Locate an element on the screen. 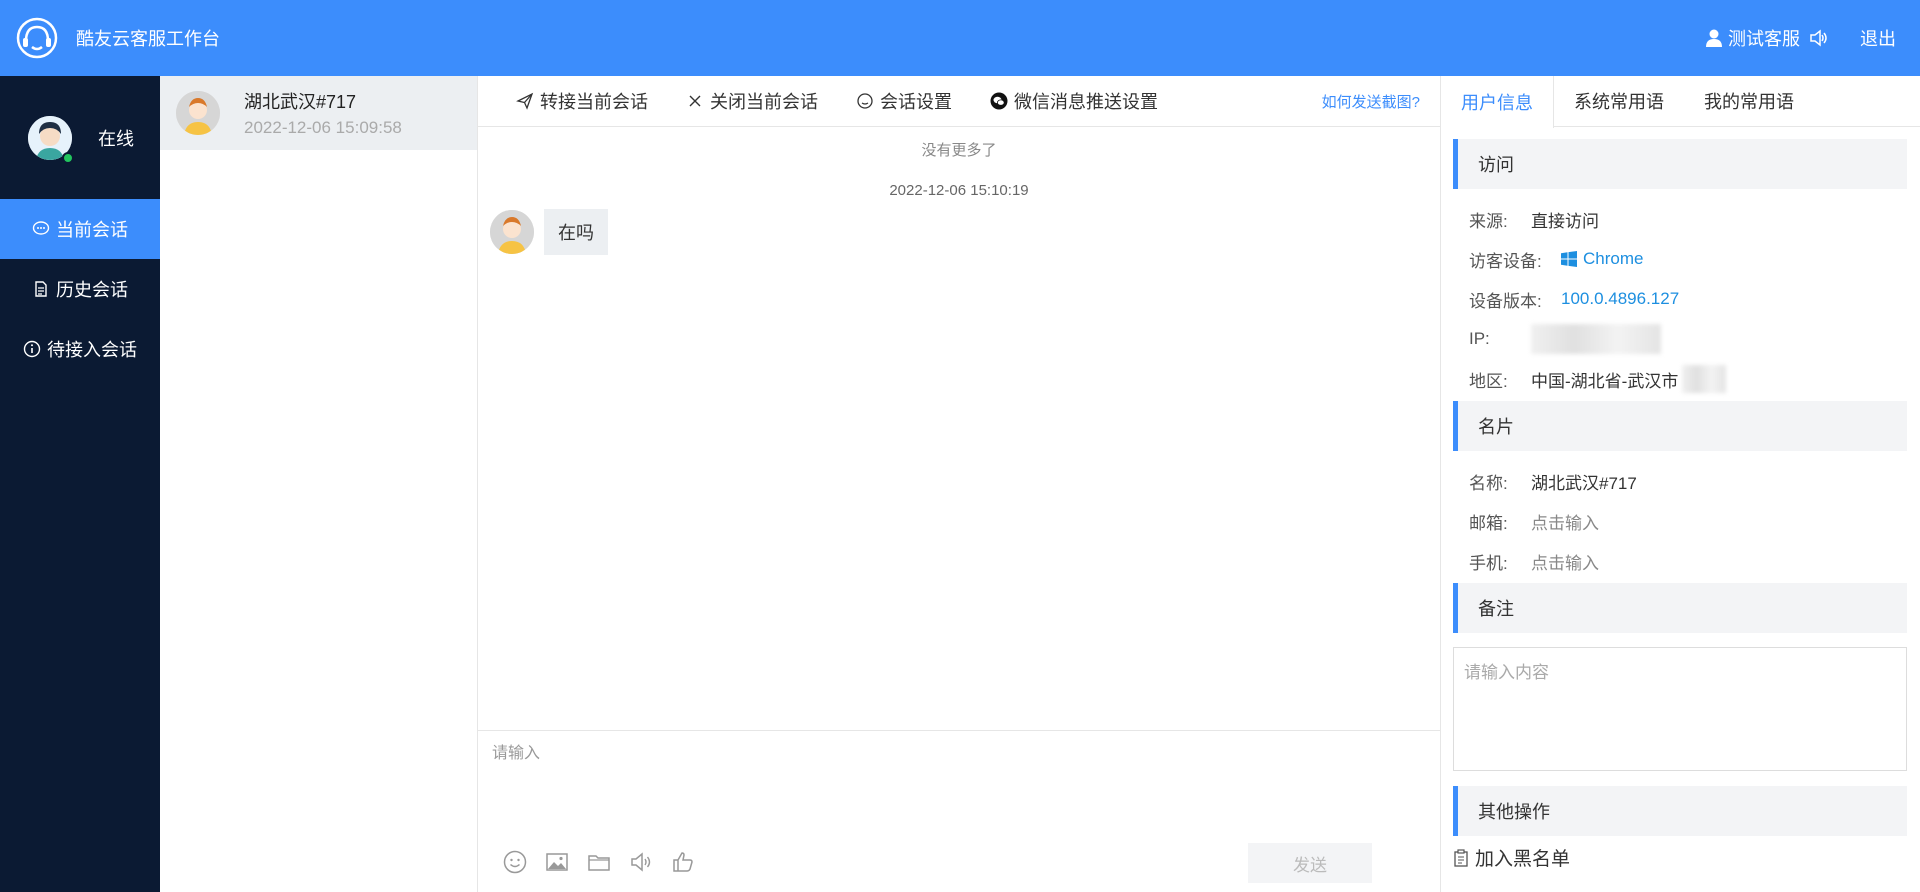 This screenshot has width=1920, height=892. top-bar: 酷友云客服工作台 测试客服 退出 is located at coordinates (960, 38).